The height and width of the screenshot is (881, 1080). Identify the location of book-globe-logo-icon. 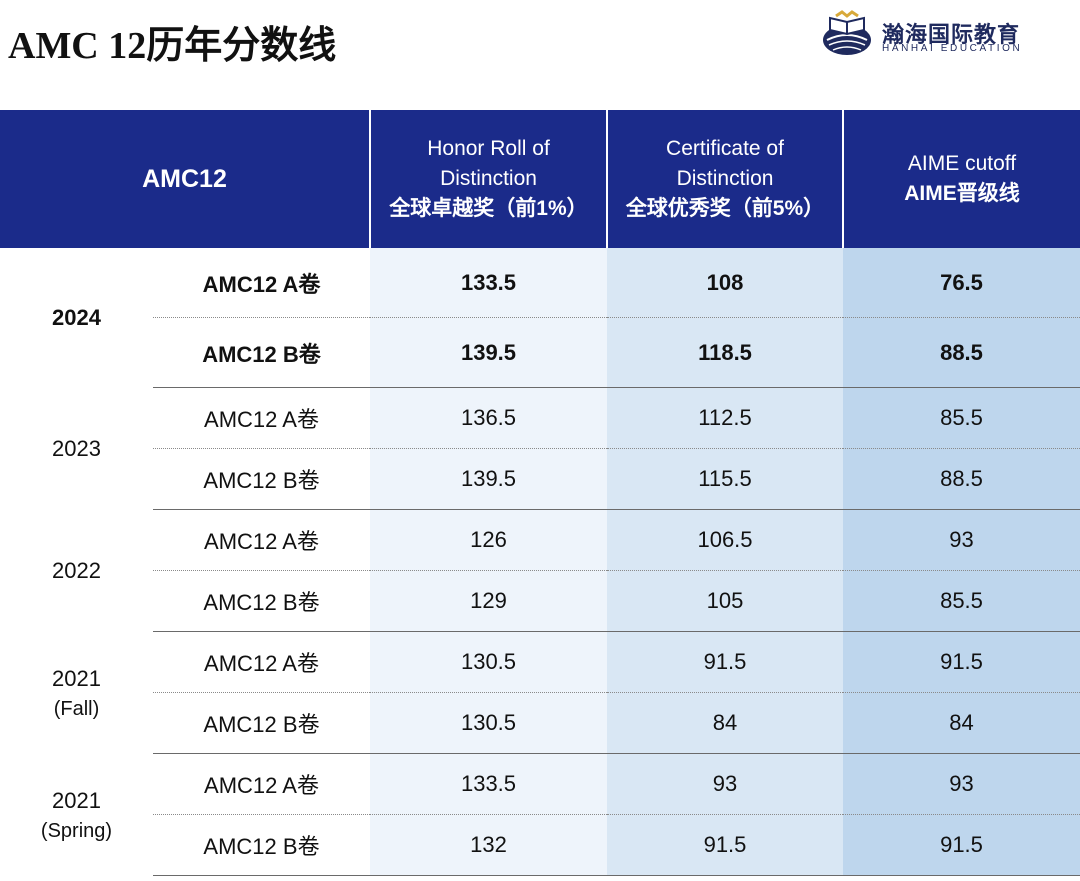
(847, 32).